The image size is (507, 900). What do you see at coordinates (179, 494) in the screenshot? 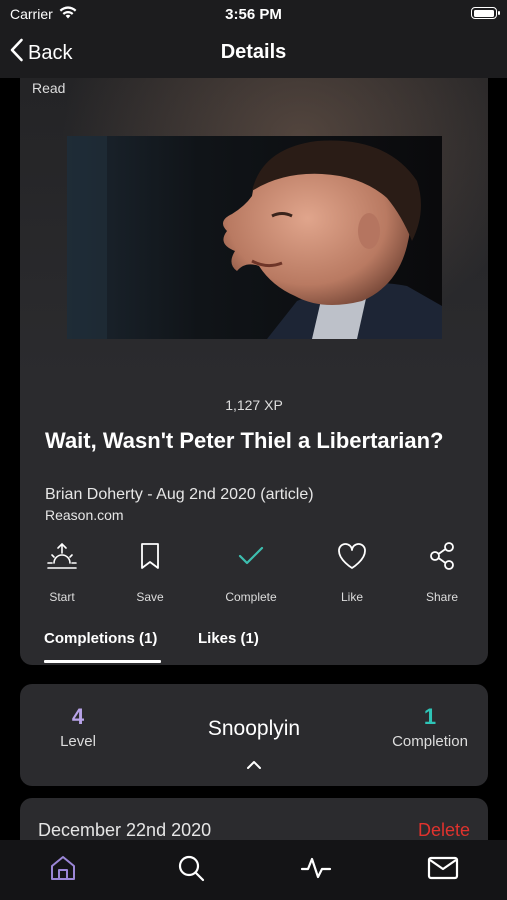
I see `article-byline: Brian Doherty - Aug 2nd 2020 (article)` at bounding box center [179, 494].